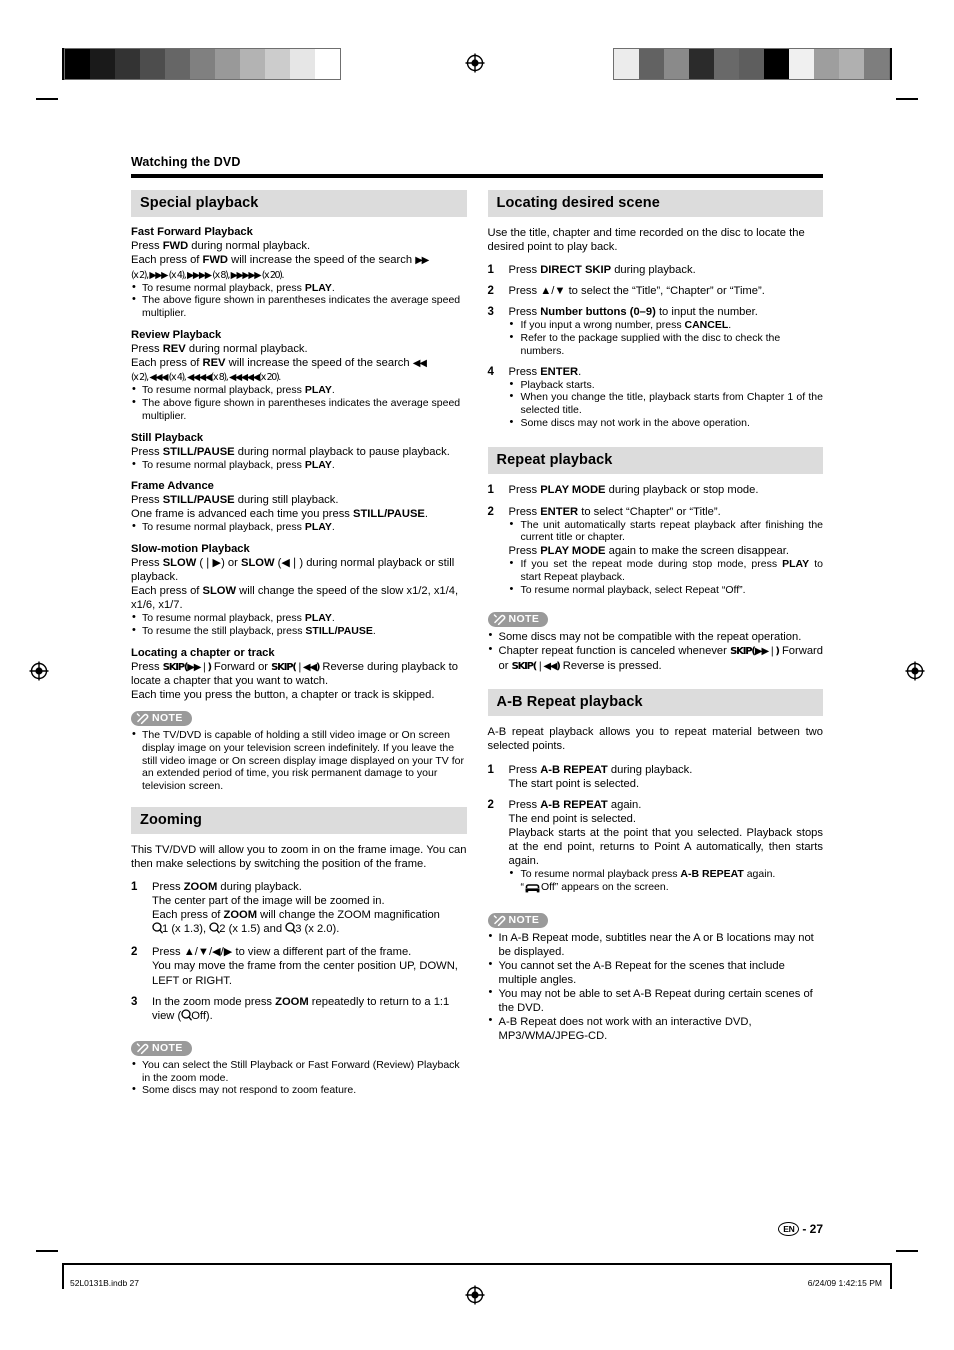 Image resolution: width=954 pixels, height=1350 pixels. Describe the element at coordinates (789, 1229) in the screenshot. I see `language-badge: EN` at that location.